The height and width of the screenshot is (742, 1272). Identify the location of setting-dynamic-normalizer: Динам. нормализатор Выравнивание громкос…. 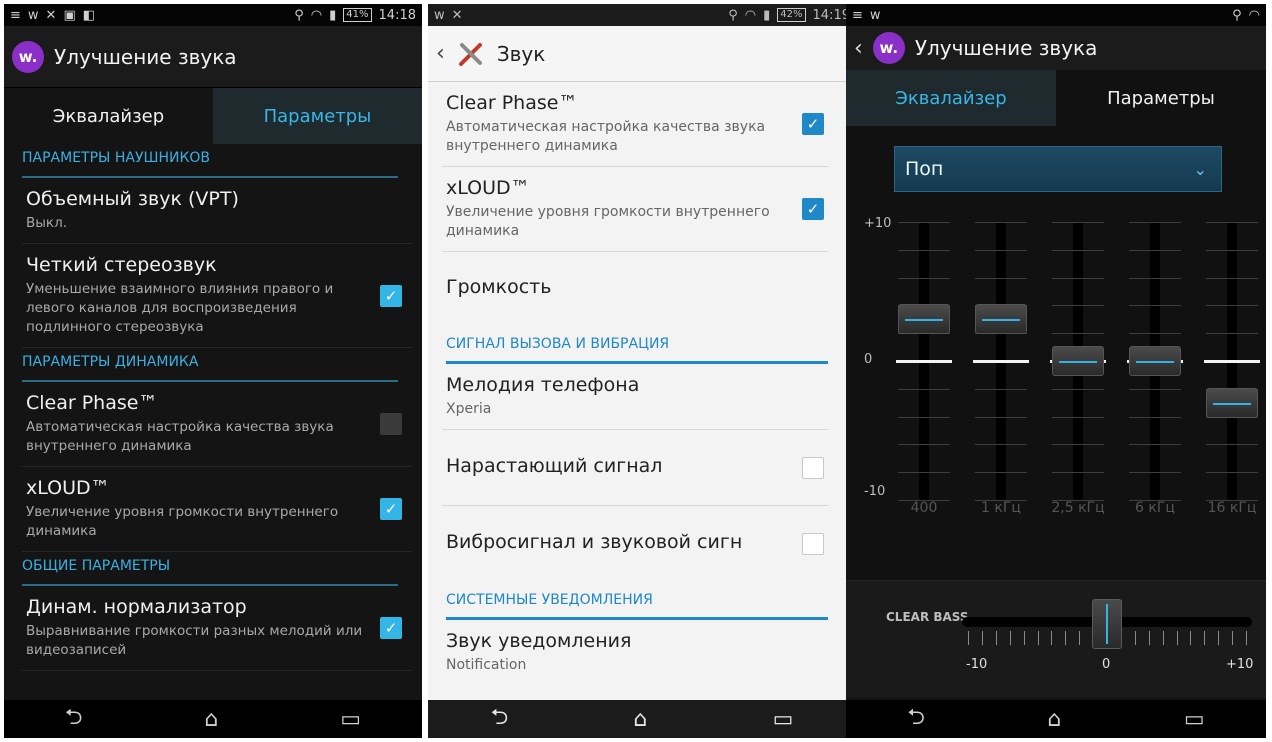
(217, 628).